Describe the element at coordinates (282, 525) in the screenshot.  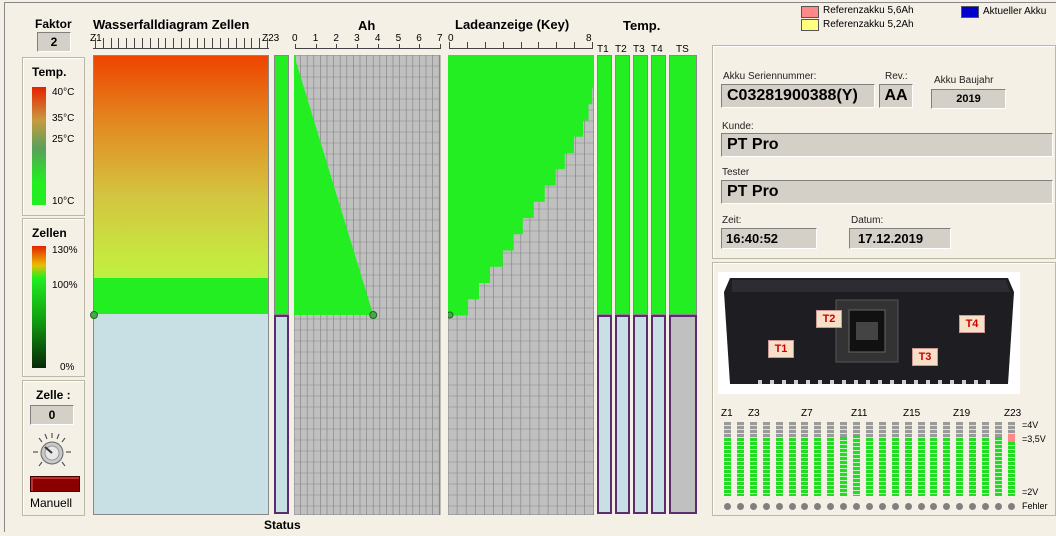
I see `status-label: Status` at that location.